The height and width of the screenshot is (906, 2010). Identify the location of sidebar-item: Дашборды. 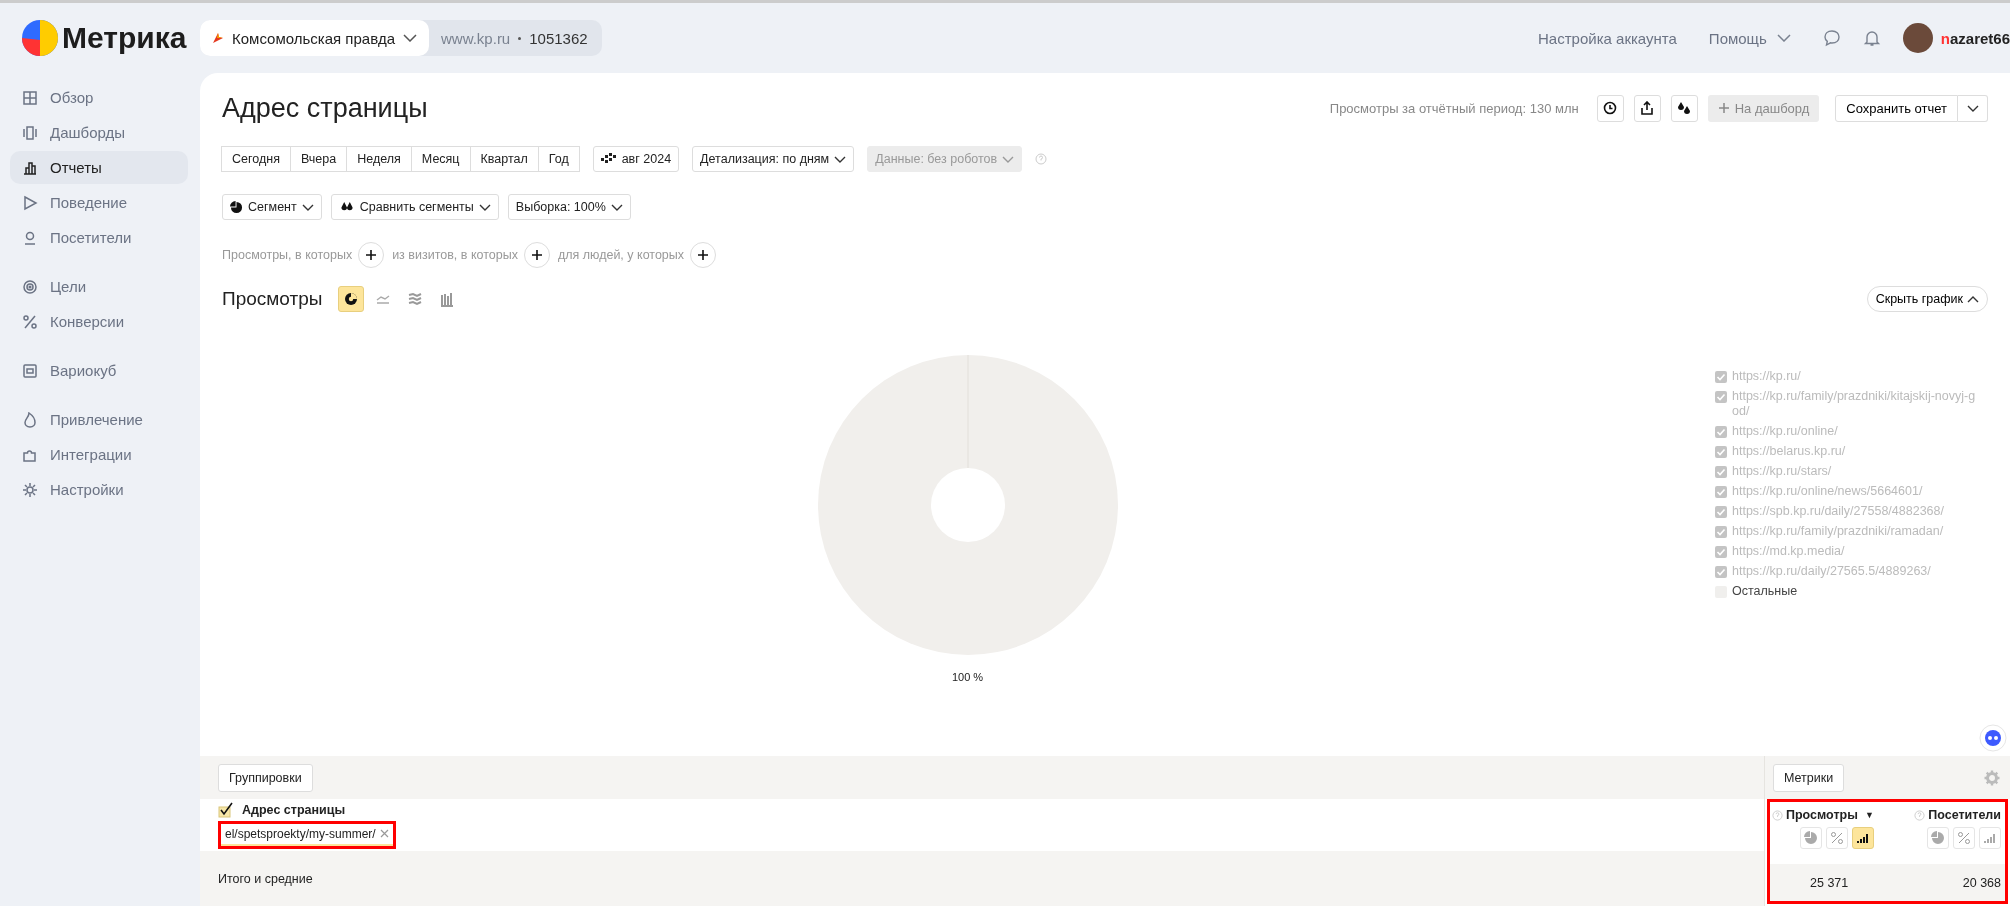
(99, 132).